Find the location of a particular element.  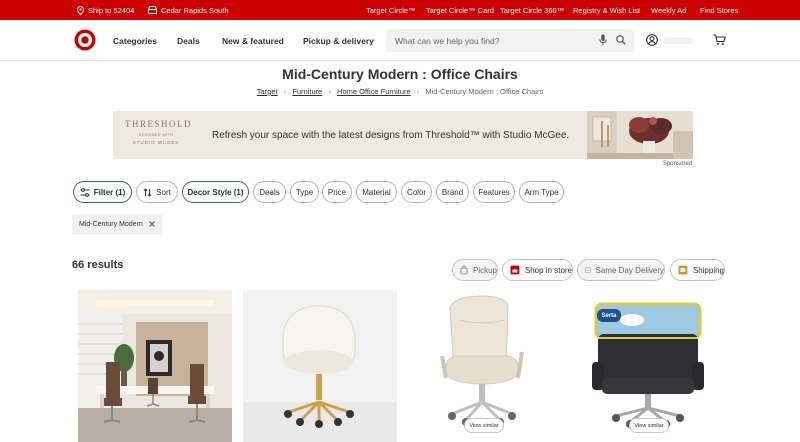

chip-material: Material is located at coordinates (376, 192).